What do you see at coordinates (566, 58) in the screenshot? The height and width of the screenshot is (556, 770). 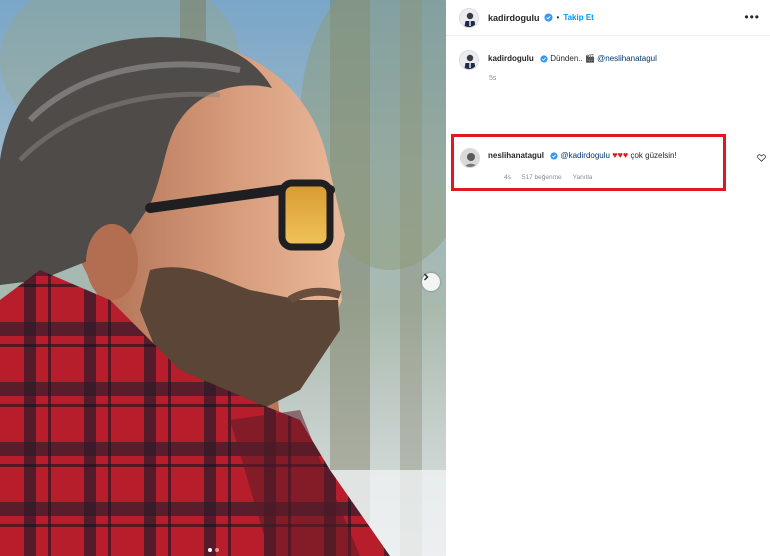 I see `caption-body: Dünden..` at bounding box center [566, 58].